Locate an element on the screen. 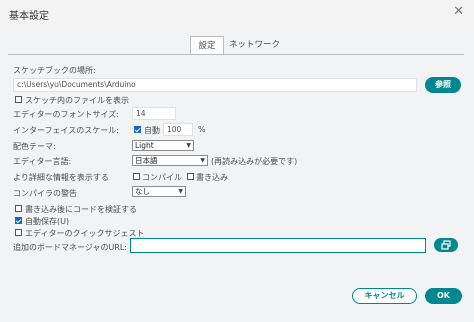  warnings-select: なし ▼ is located at coordinates (159, 191).